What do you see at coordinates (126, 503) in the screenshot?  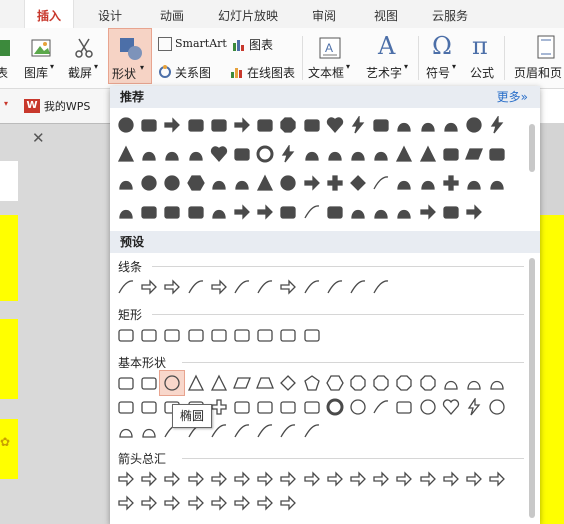 I see `notched-right-arrow-icon` at bounding box center [126, 503].